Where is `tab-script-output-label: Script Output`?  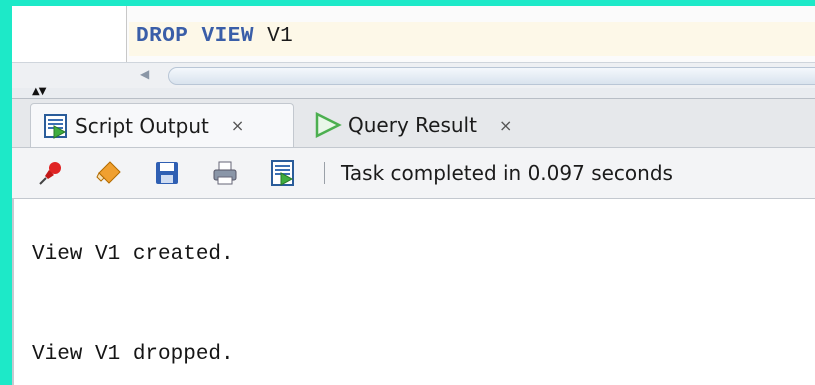 tab-script-output-label: Script Output is located at coordinates (142, 125).